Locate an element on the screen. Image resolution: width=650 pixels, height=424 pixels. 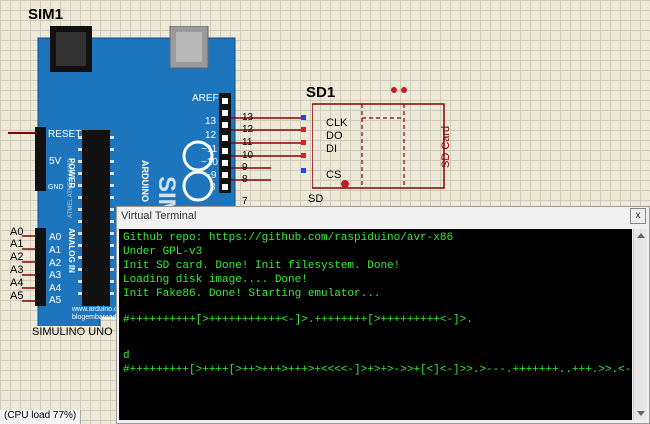
sd-pin-do: DO is located at coordinates (334, 136).